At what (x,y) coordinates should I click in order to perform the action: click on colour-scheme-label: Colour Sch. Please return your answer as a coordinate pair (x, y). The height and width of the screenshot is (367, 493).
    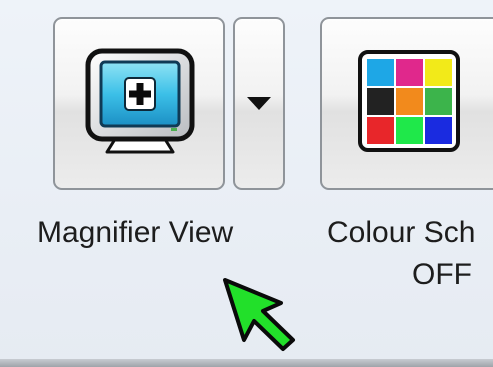
    Looking at the image, I should click on (401, 232).